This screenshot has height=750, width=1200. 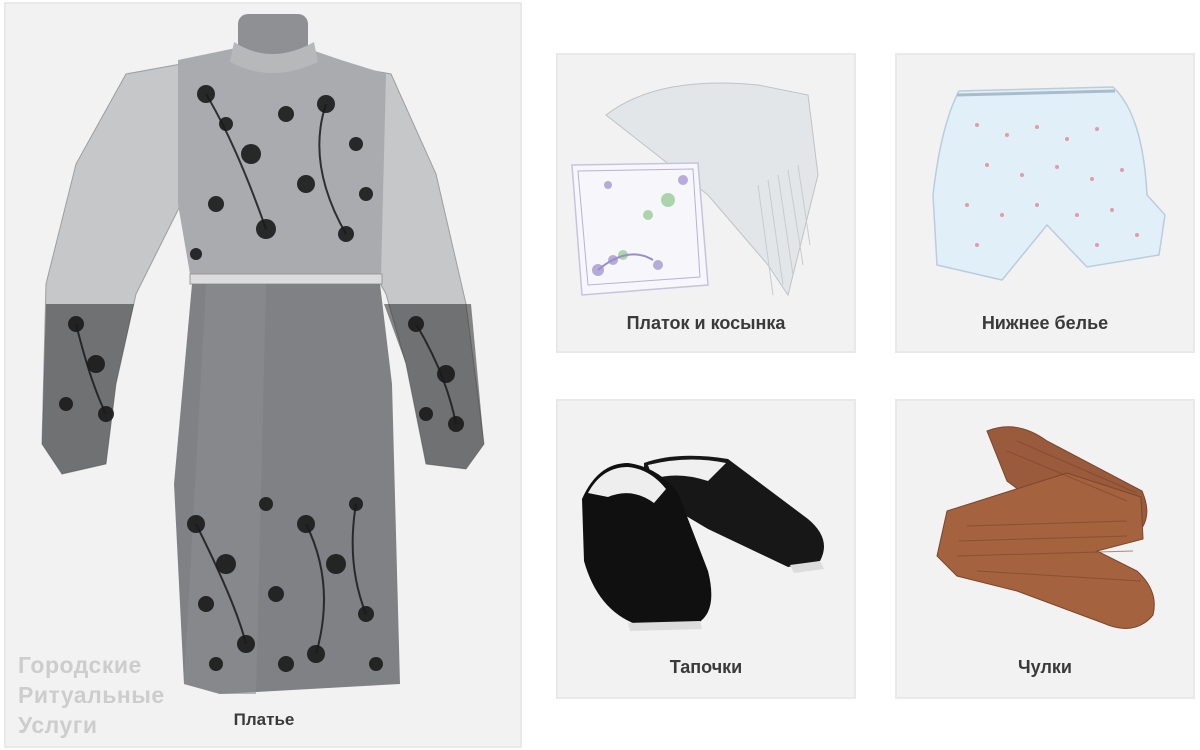 I want to click on scarf-card: Платок и косынка, so click(x=706, y=203).